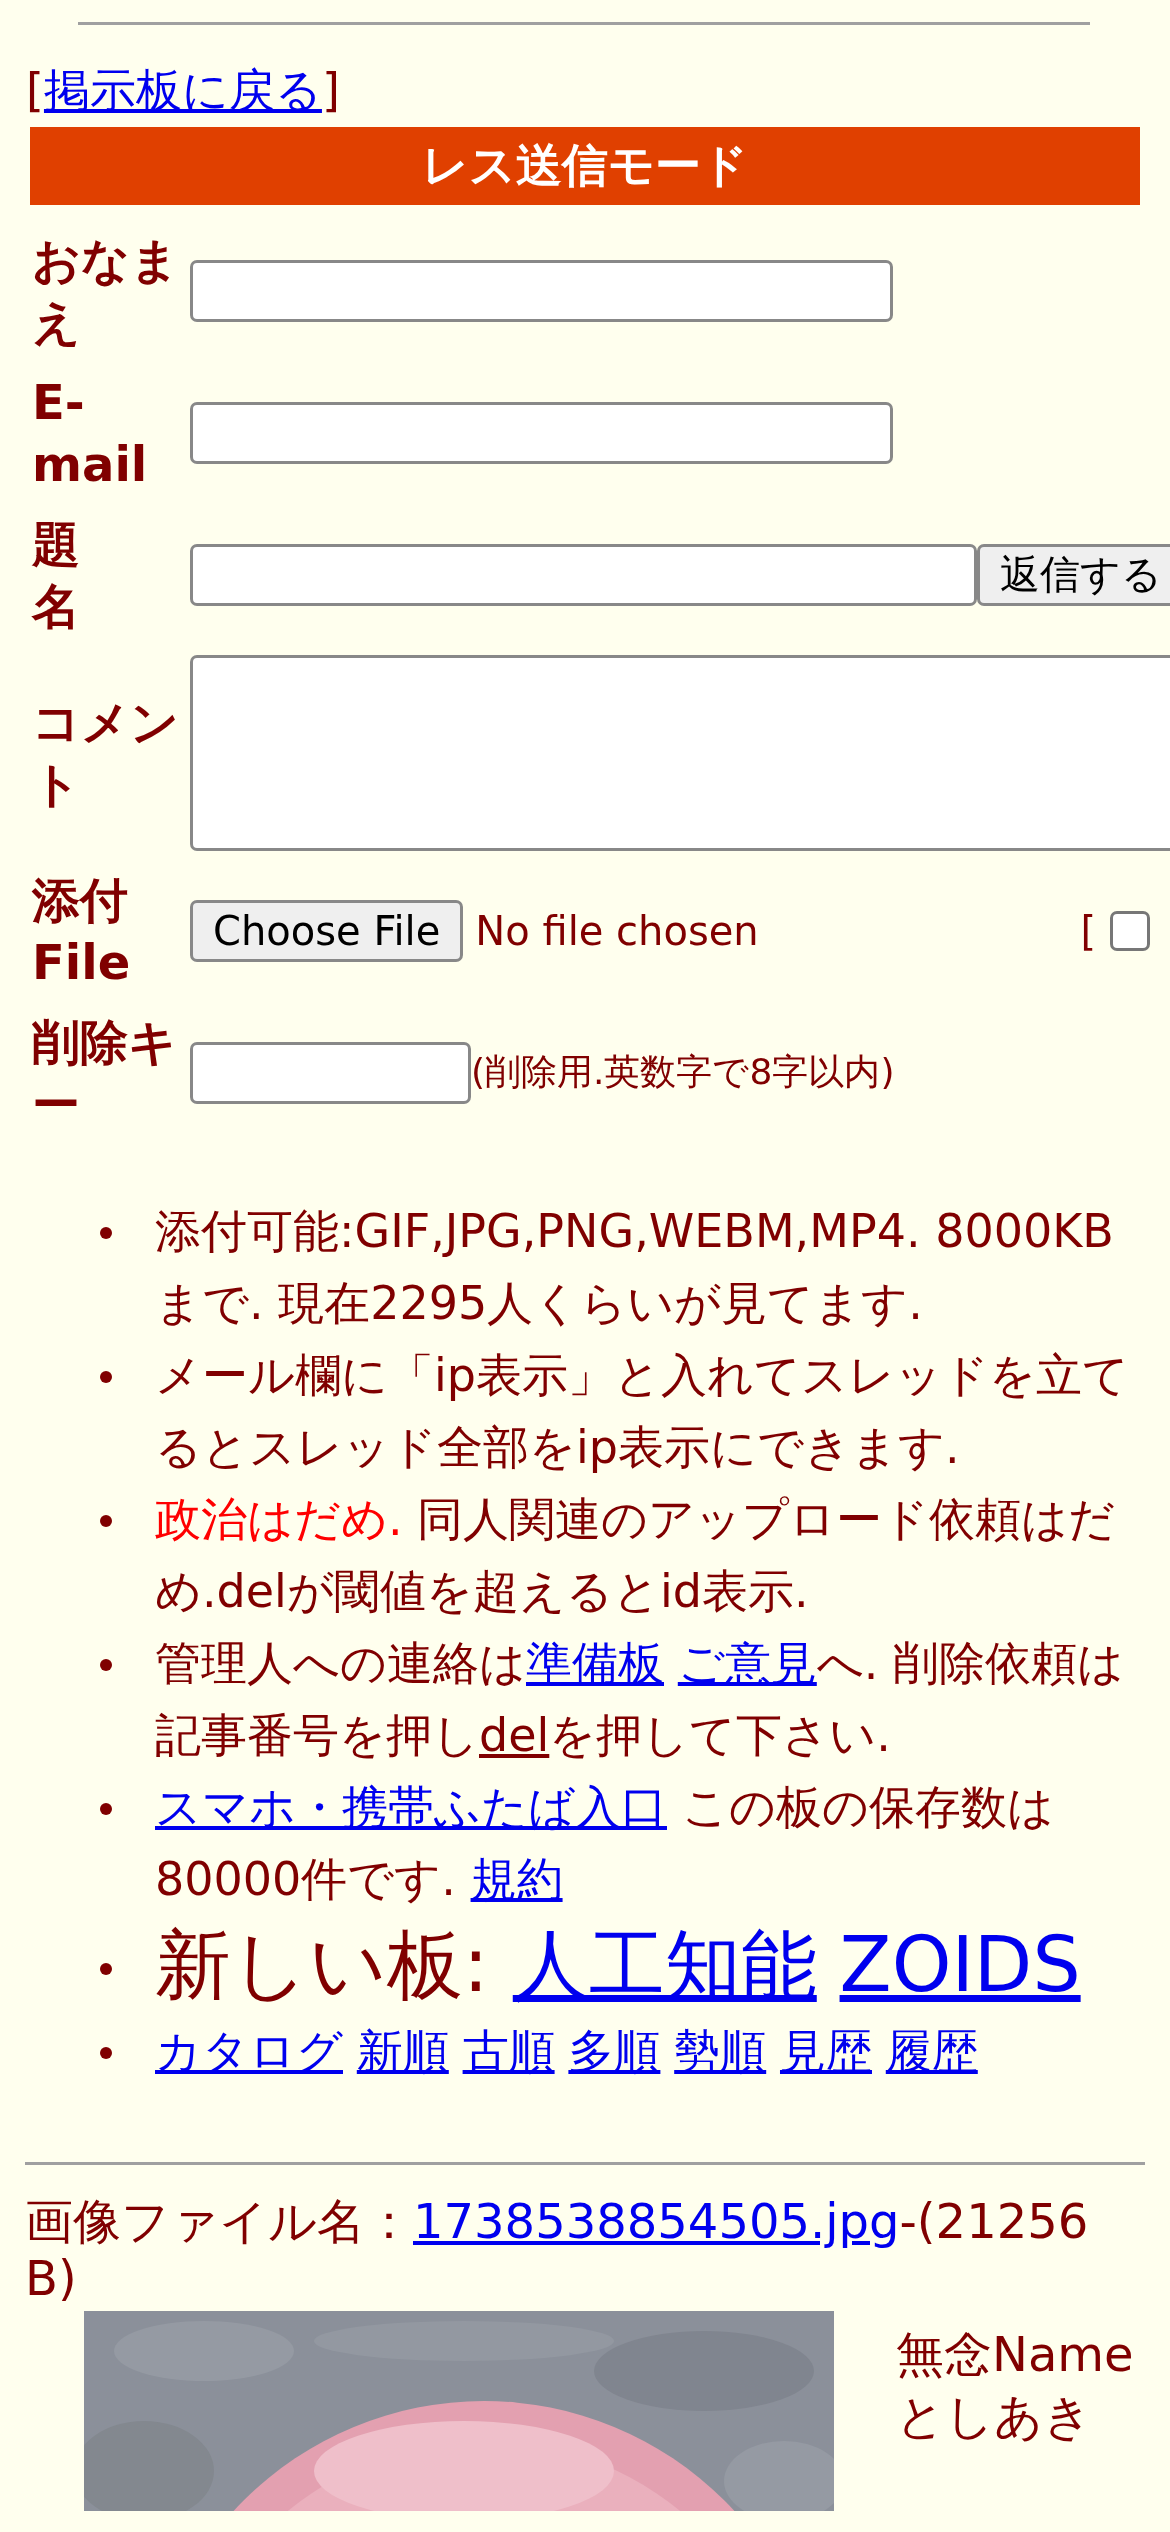  I want to click on hint-text: (削除用.英数字で8字以内), so click(683, 1072).